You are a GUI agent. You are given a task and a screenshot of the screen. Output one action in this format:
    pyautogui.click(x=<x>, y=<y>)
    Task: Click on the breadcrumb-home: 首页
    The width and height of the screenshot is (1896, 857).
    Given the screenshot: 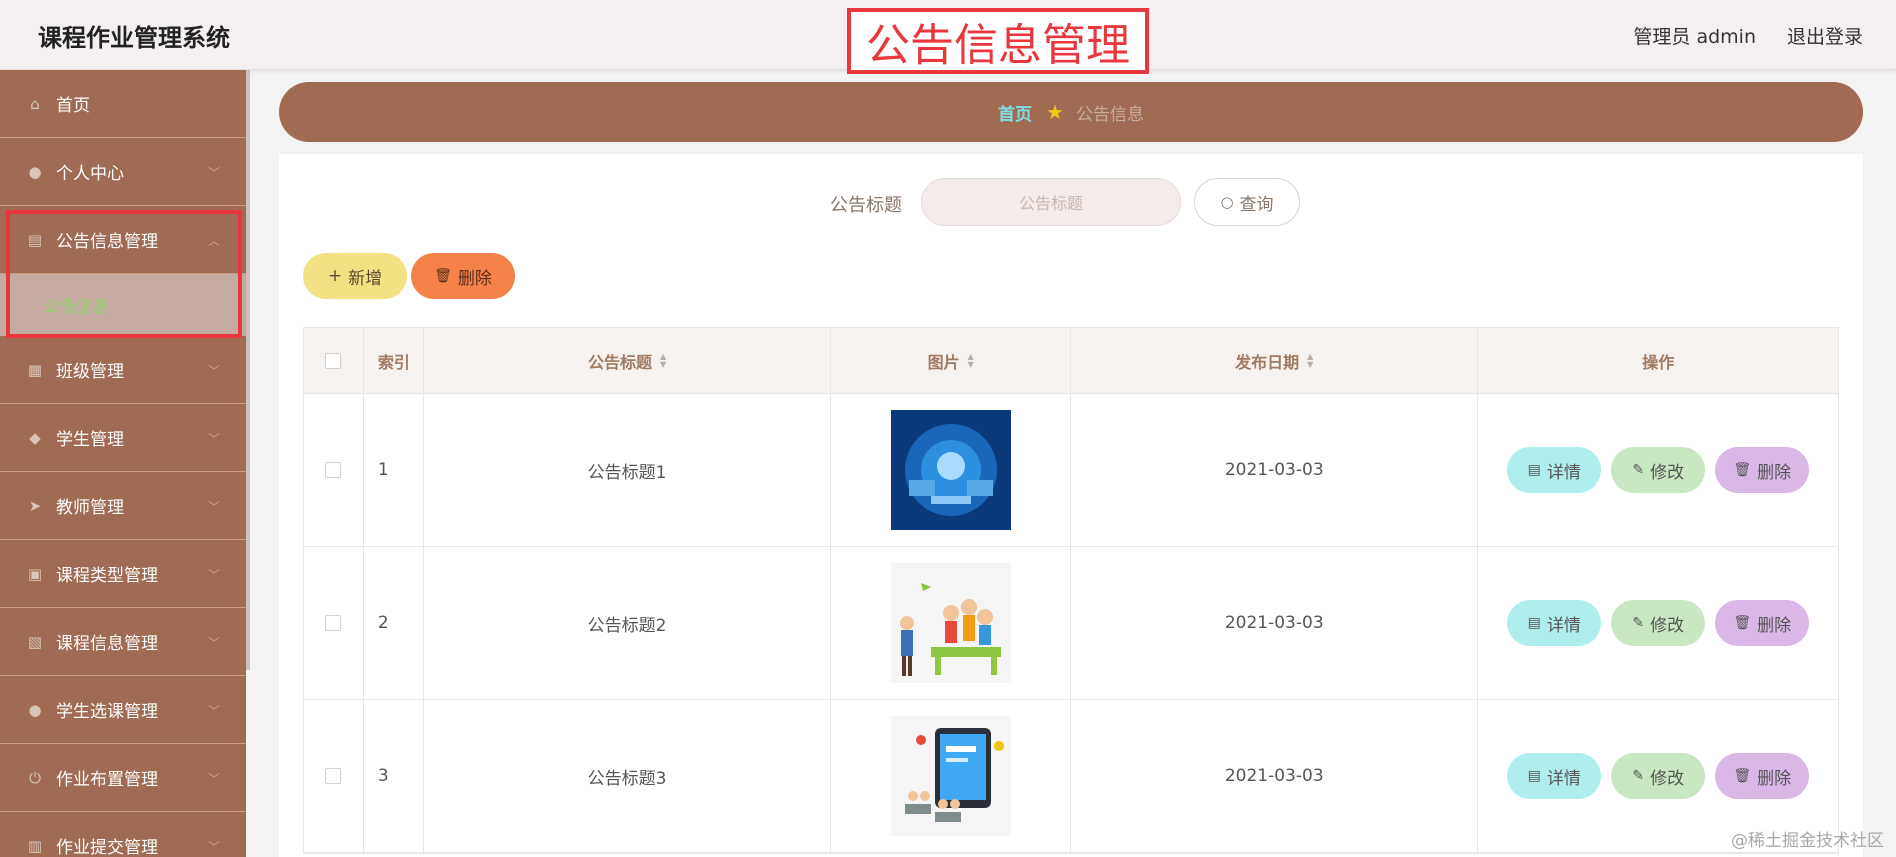 What is the action you would take?
    pyautogui.click(x=1015, y=112)
    